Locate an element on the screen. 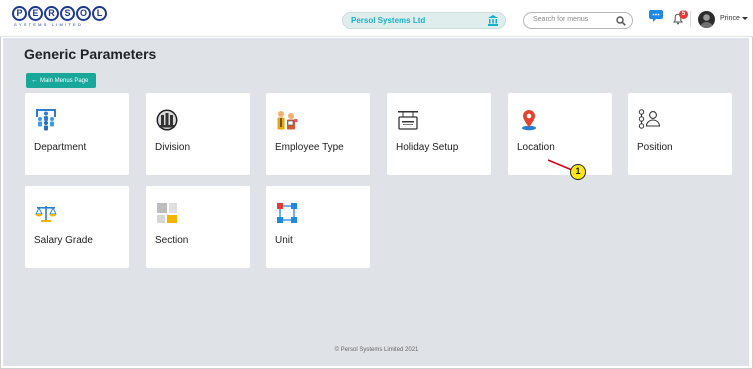  logo-subtext: SYSTEMS LIMITED is located at coordinates (49, 24).